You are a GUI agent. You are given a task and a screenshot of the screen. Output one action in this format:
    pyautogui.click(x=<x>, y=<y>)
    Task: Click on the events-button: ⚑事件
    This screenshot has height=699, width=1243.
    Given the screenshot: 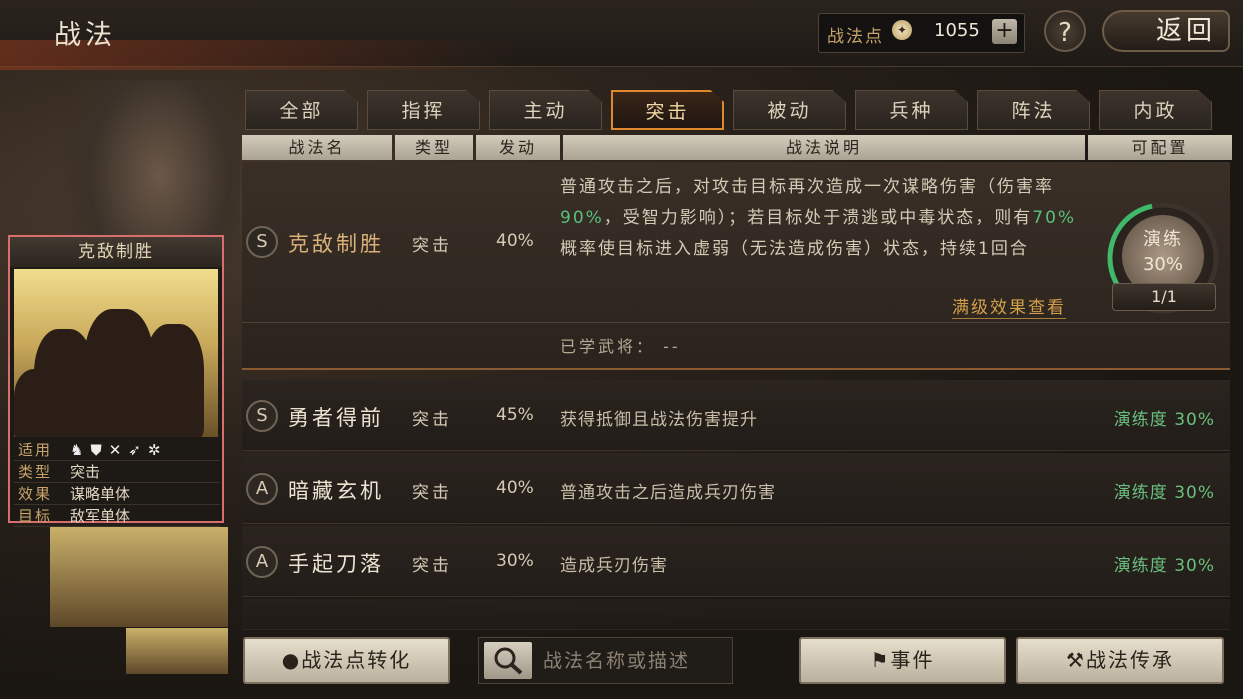 What is the action you would take?
    pyautogui.click(x=902, y=660)
    